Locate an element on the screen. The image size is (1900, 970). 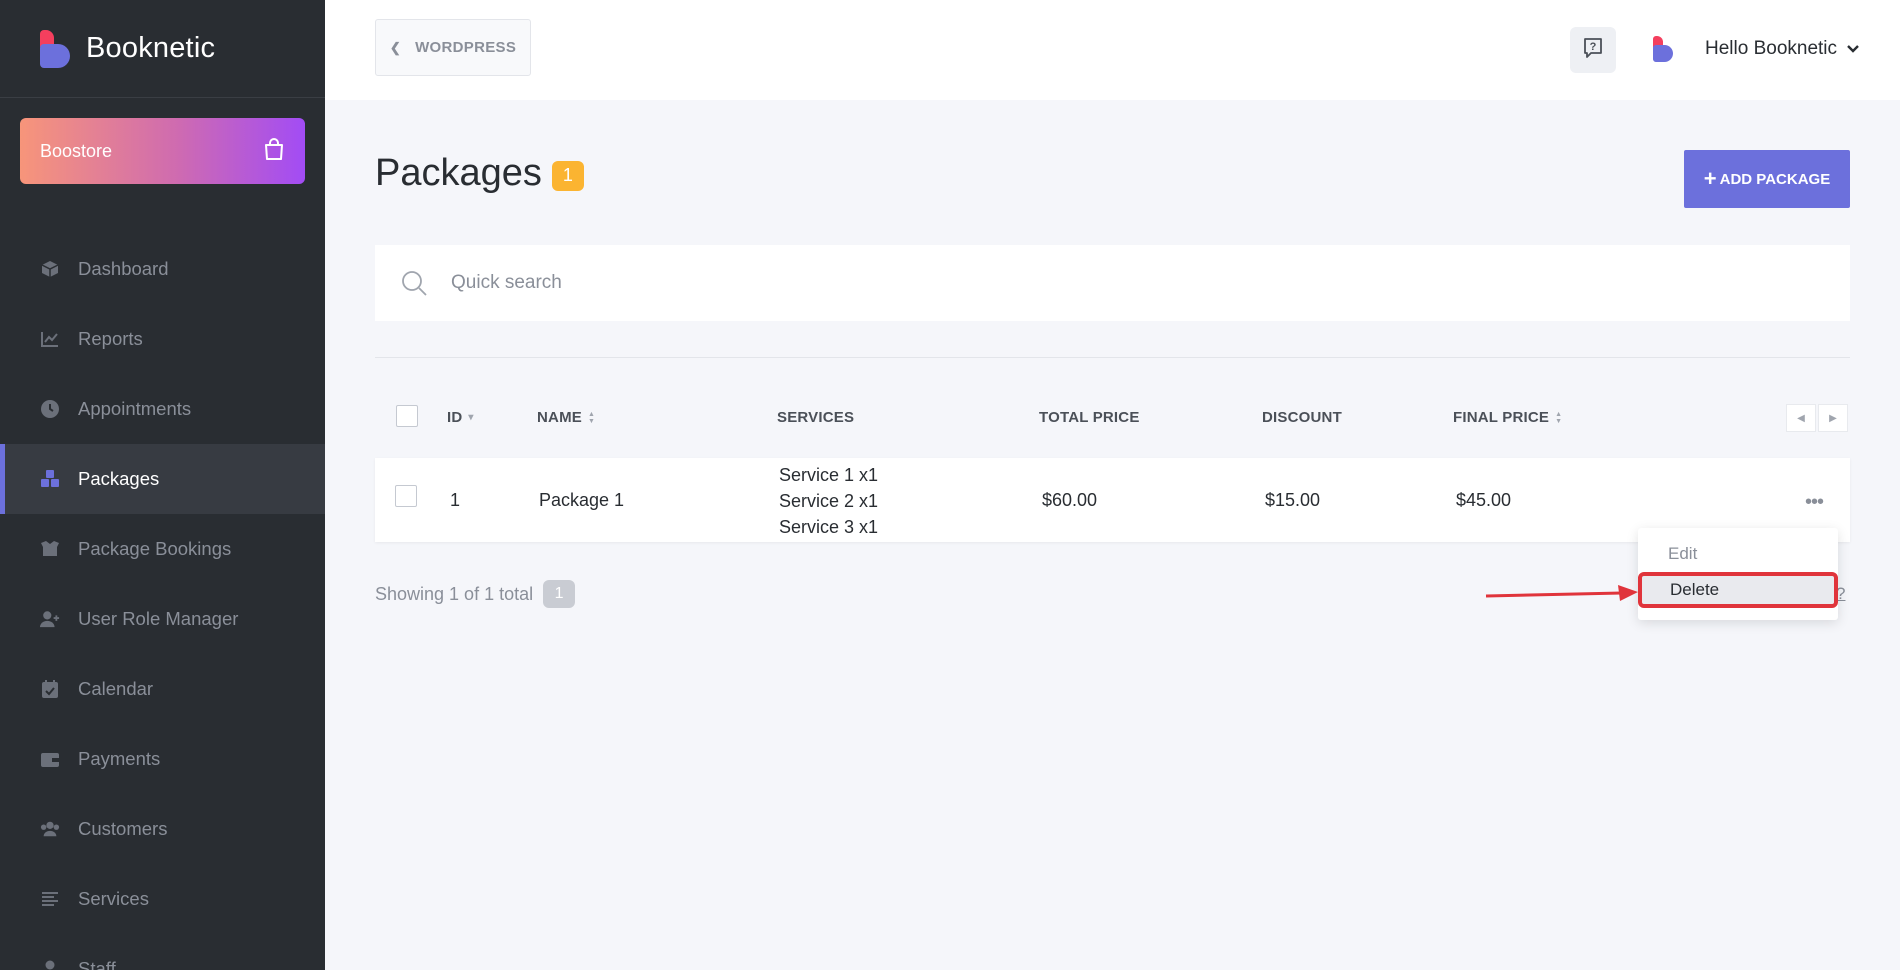
row-discount: $15.00 is located at coordinates (1293, 500).